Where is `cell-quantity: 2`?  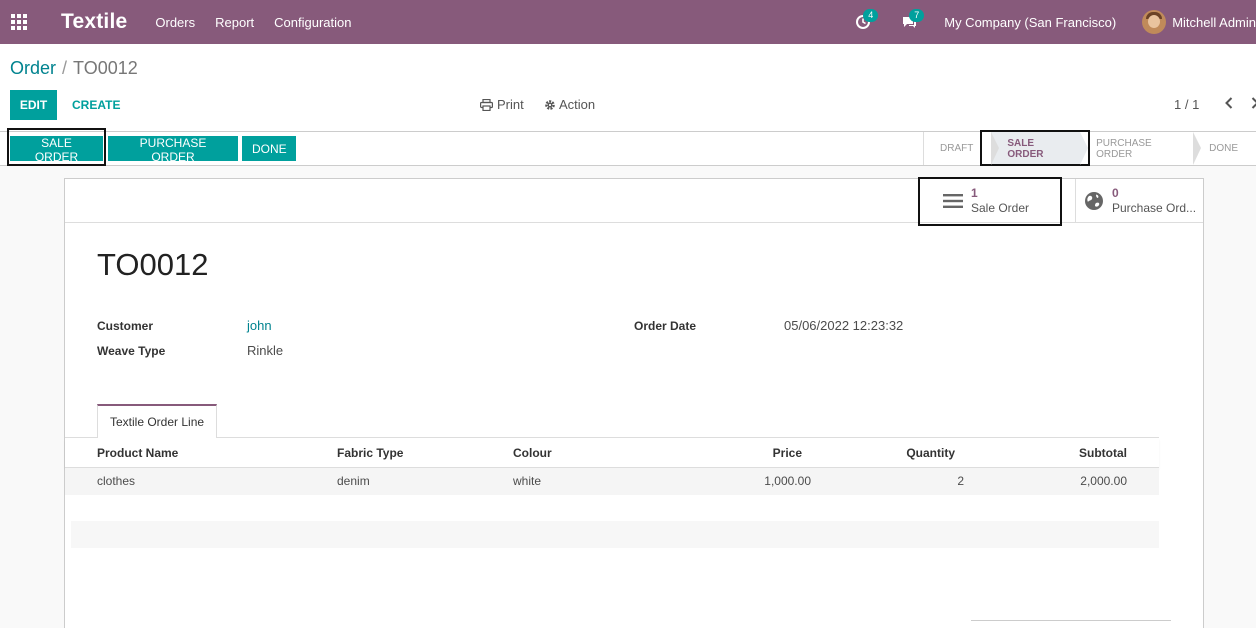 cell-quantity: 2 is located at coordinates (960, 481).